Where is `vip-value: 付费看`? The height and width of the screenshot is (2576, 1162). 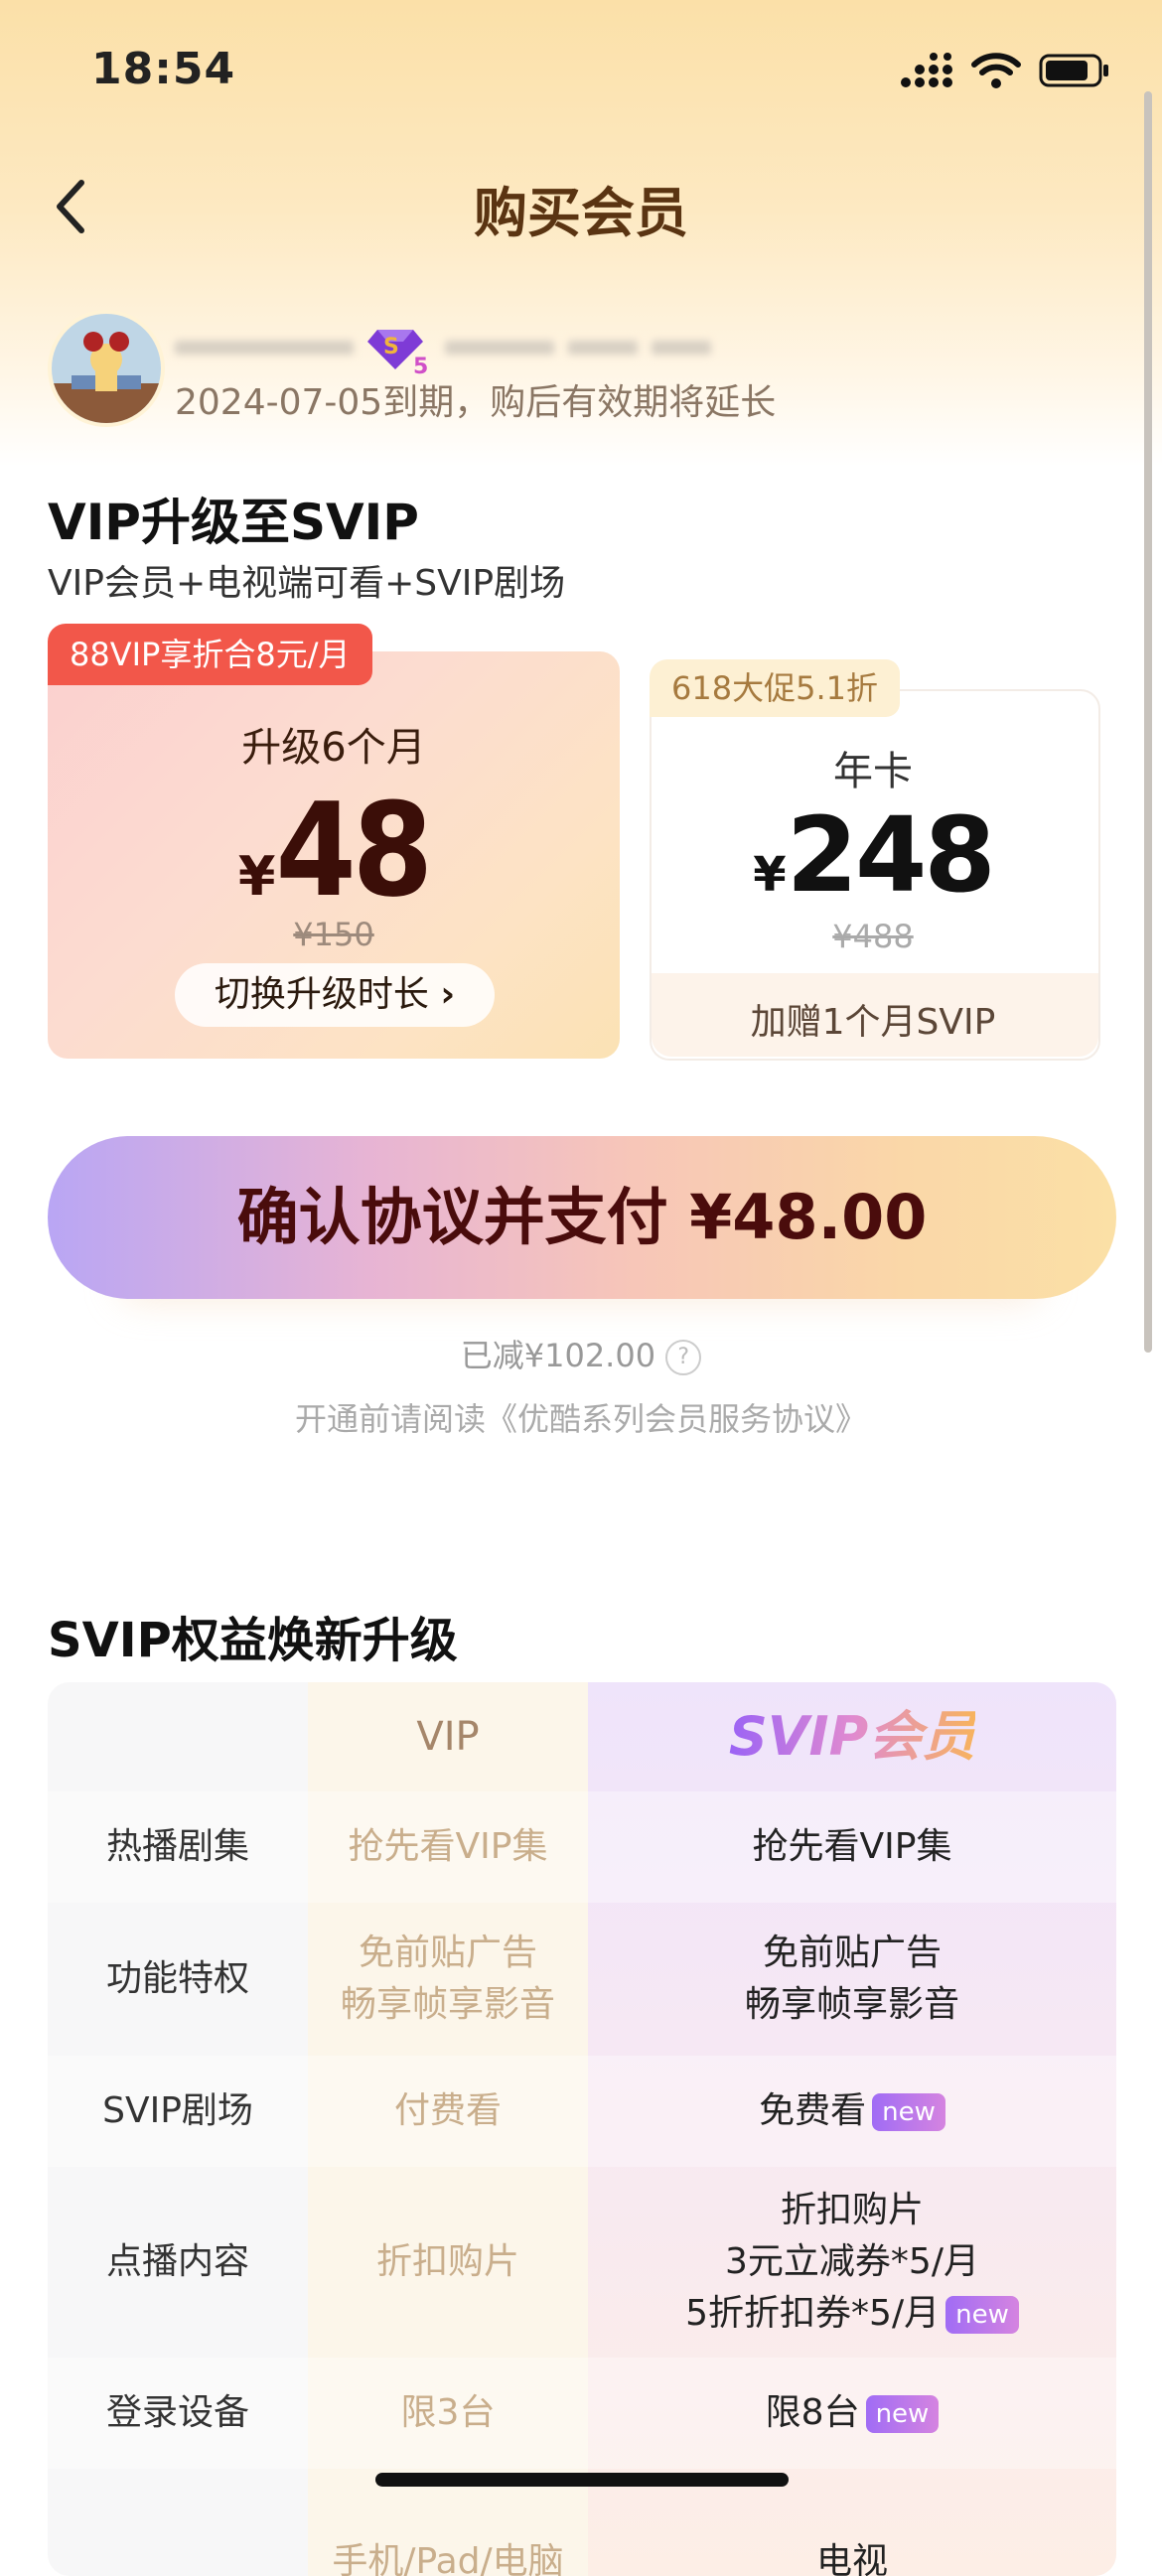
vip-value: 付费看 is located at coordinates (447, 2111).